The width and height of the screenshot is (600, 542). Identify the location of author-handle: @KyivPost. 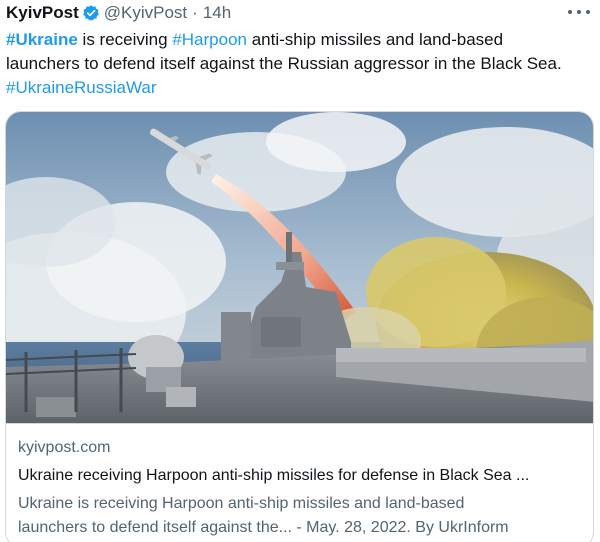
(145, 13).